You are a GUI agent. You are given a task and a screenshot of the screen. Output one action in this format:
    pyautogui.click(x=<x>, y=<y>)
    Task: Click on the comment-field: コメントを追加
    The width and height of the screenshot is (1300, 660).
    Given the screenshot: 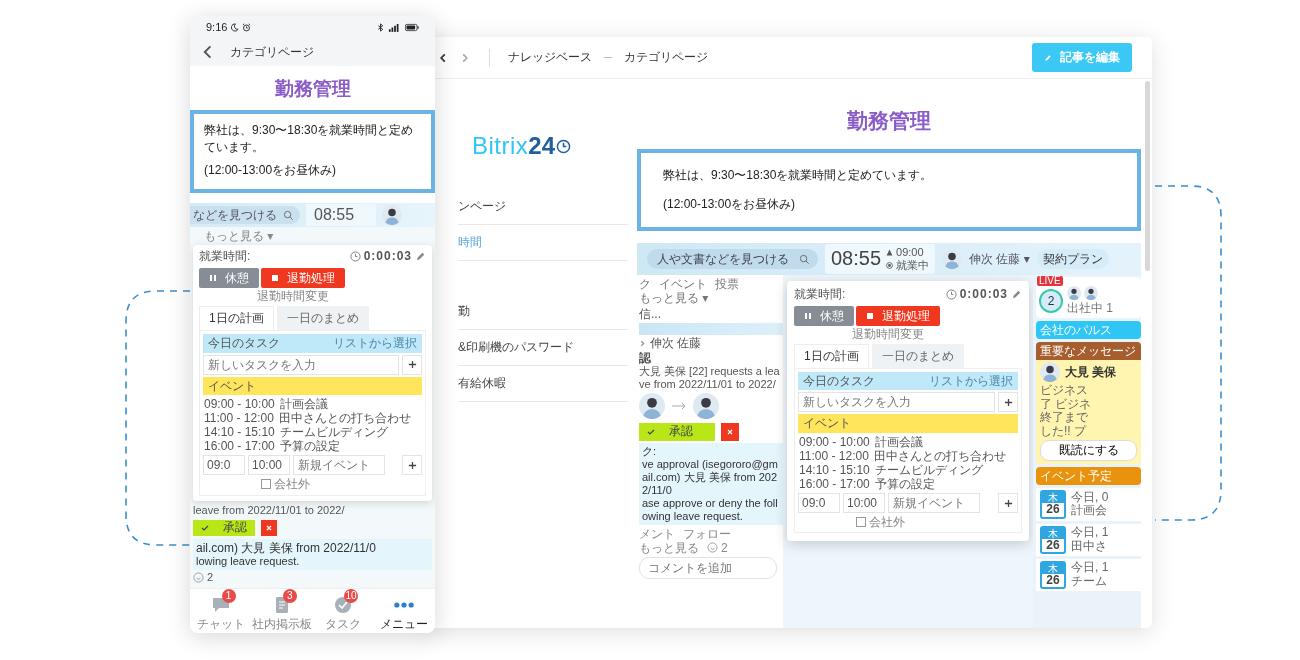 What is the action you would take?
    pyautogui.click(x=708, y=567)
    